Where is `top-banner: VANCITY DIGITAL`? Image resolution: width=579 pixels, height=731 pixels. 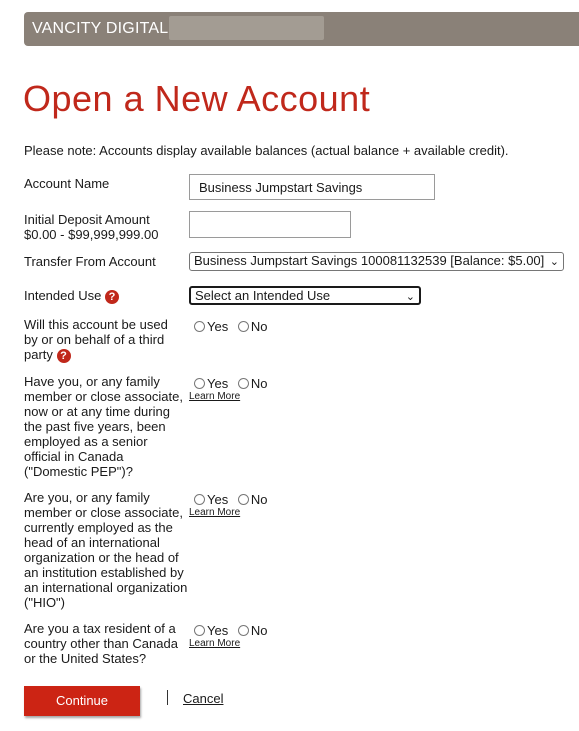
top-banner: VANCITY DIGITAL is located at coordinates (301, 29).